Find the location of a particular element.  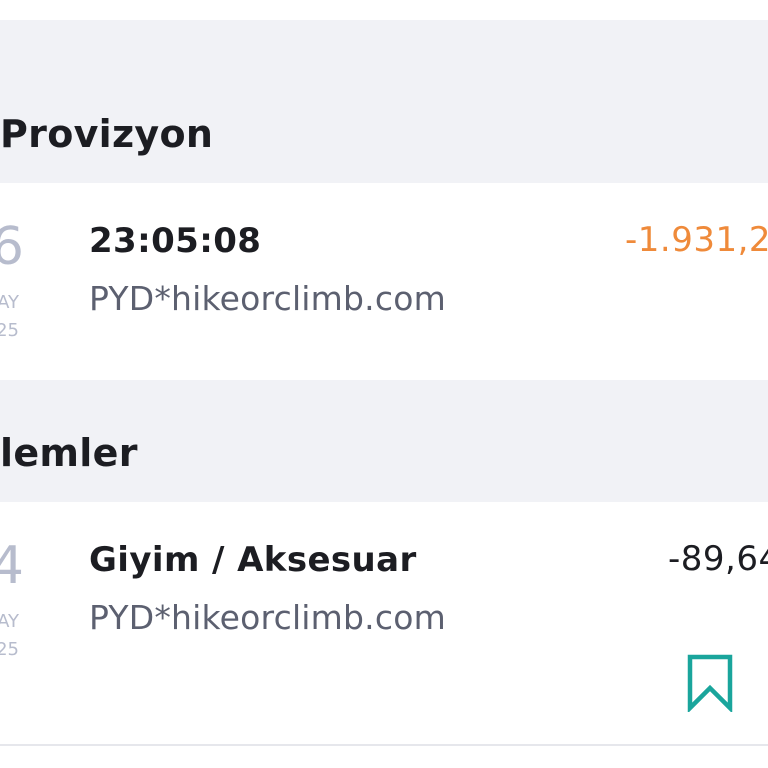

top-strip is located at coordinates (384, 10).